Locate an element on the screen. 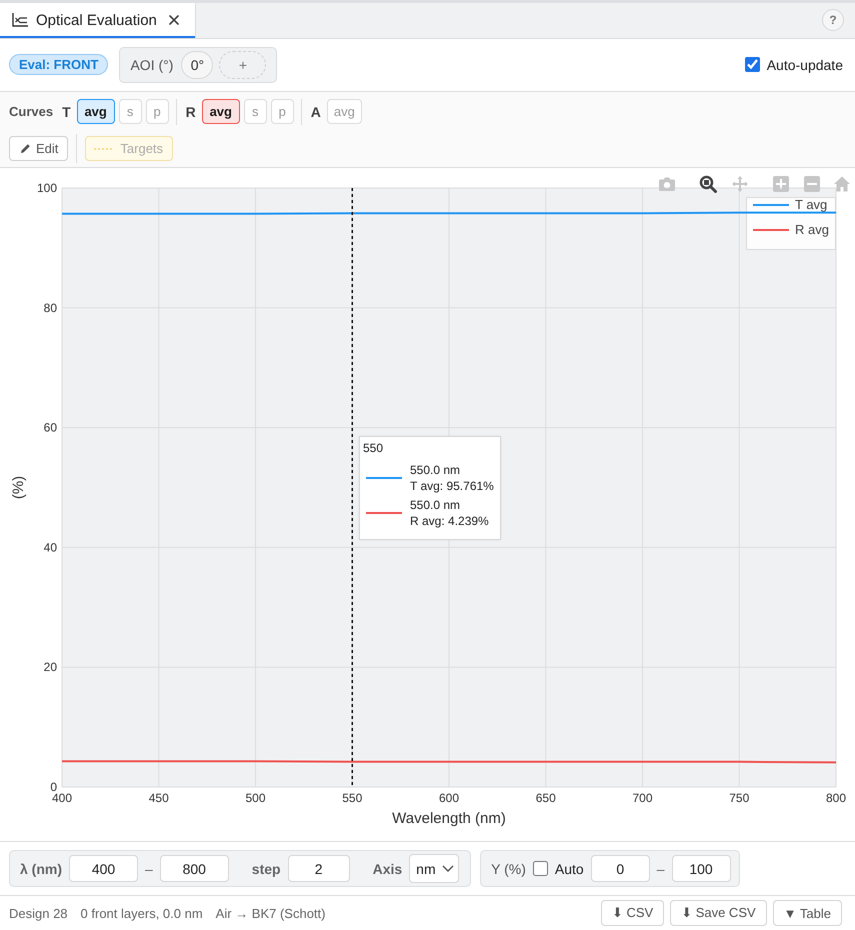 Image resolution: width=855 pixels, height=930 pixels. dotted-line-icon is located at coordinates (104, 149).